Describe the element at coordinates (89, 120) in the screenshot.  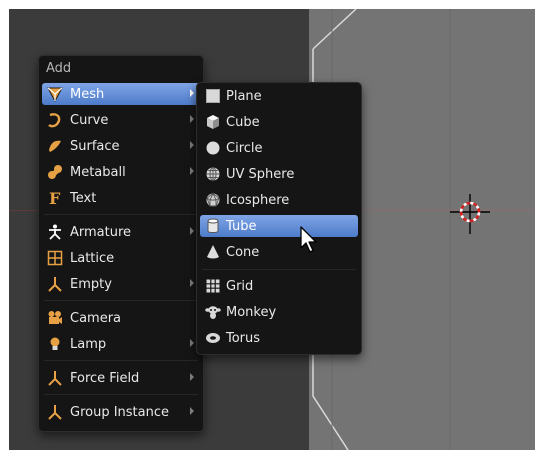
I see `menu-item-label: Curve` at that location.